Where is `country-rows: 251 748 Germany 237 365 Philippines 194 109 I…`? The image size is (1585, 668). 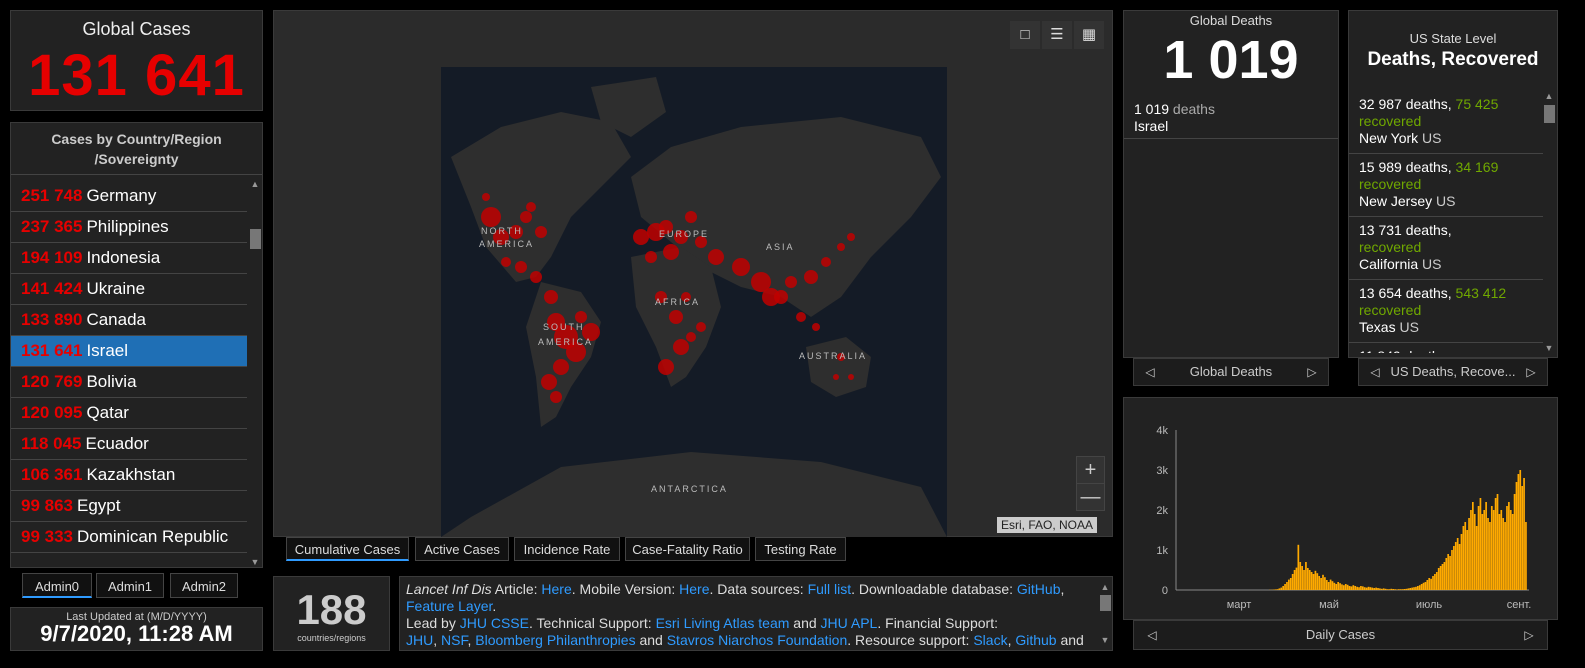 country-rows: 251 748 Germany 237 365 Philippines 194 109 I… is located at coordinates (129, 370).